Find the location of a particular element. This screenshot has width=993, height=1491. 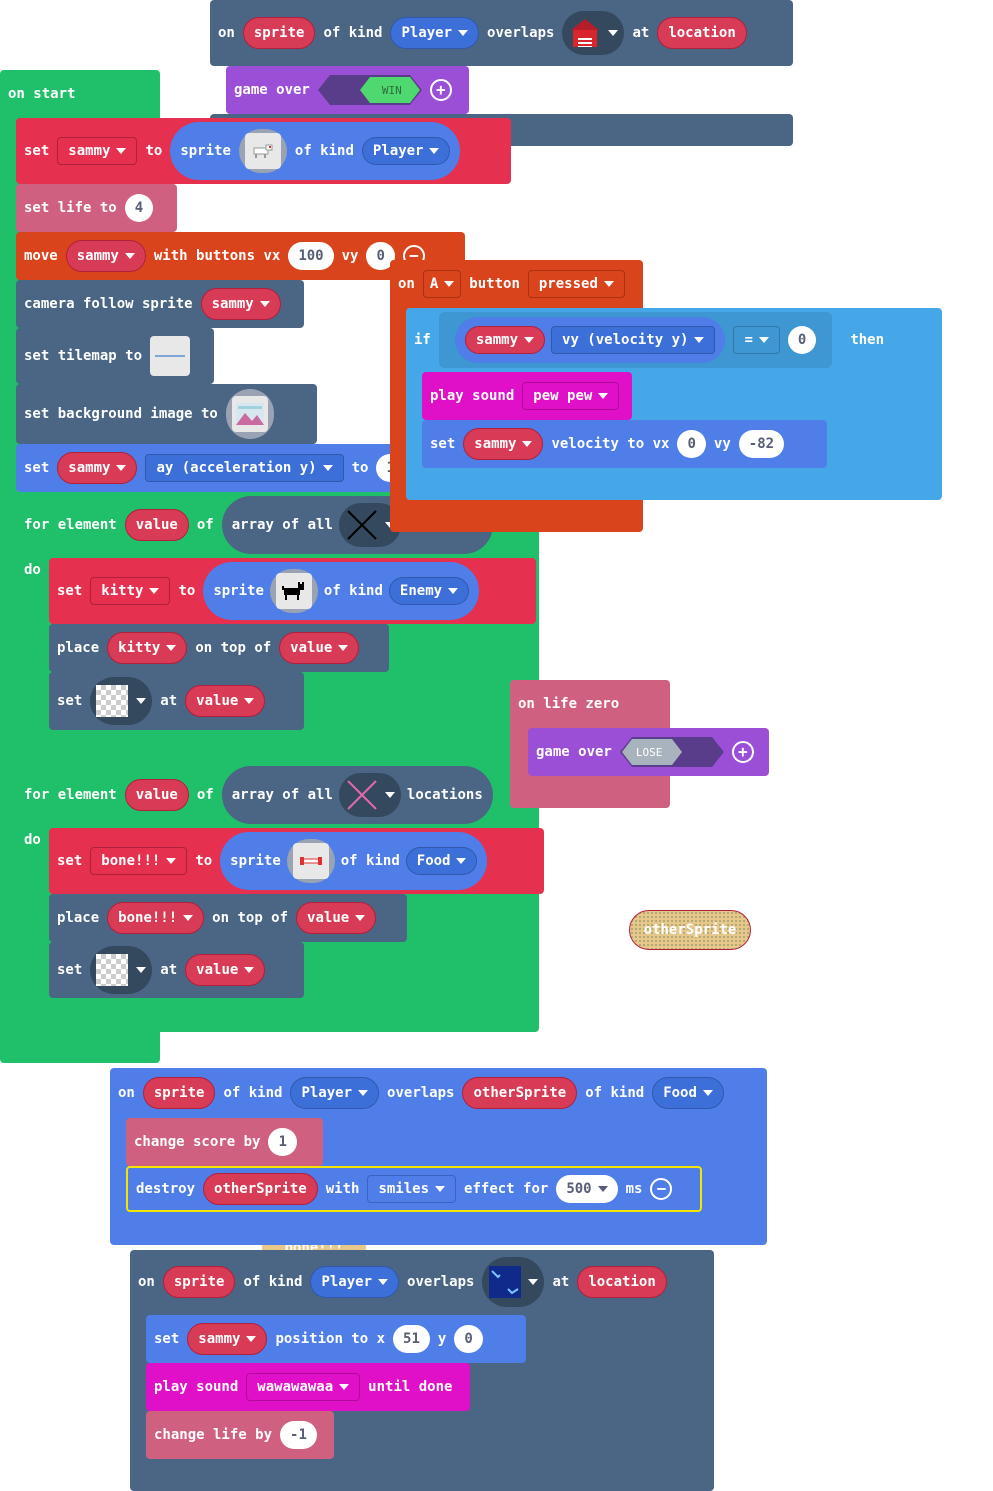

set-kitty-block: set kitty to sprite of kind Enemy is located at coordinates (292, 591).